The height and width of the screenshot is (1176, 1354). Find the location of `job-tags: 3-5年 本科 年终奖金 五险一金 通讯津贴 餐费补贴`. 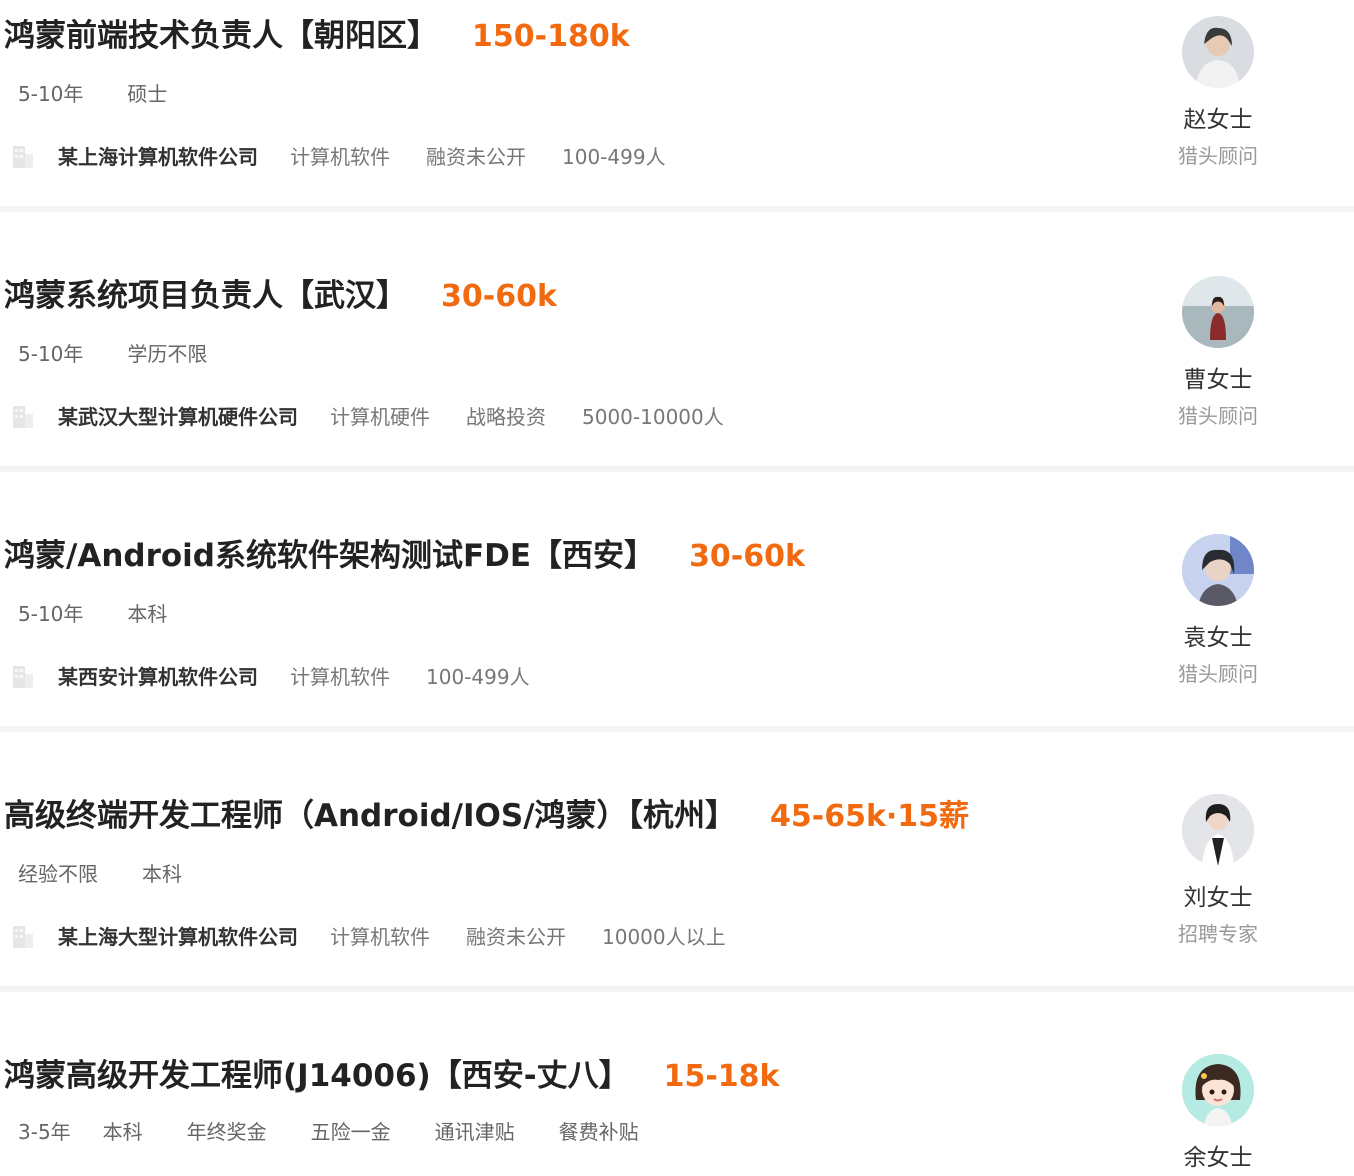

job-tags: 3-5年 本科 年终奖金 五险一金 通讯津贴 餐费补贴 is located at coordinates (350, 1130).